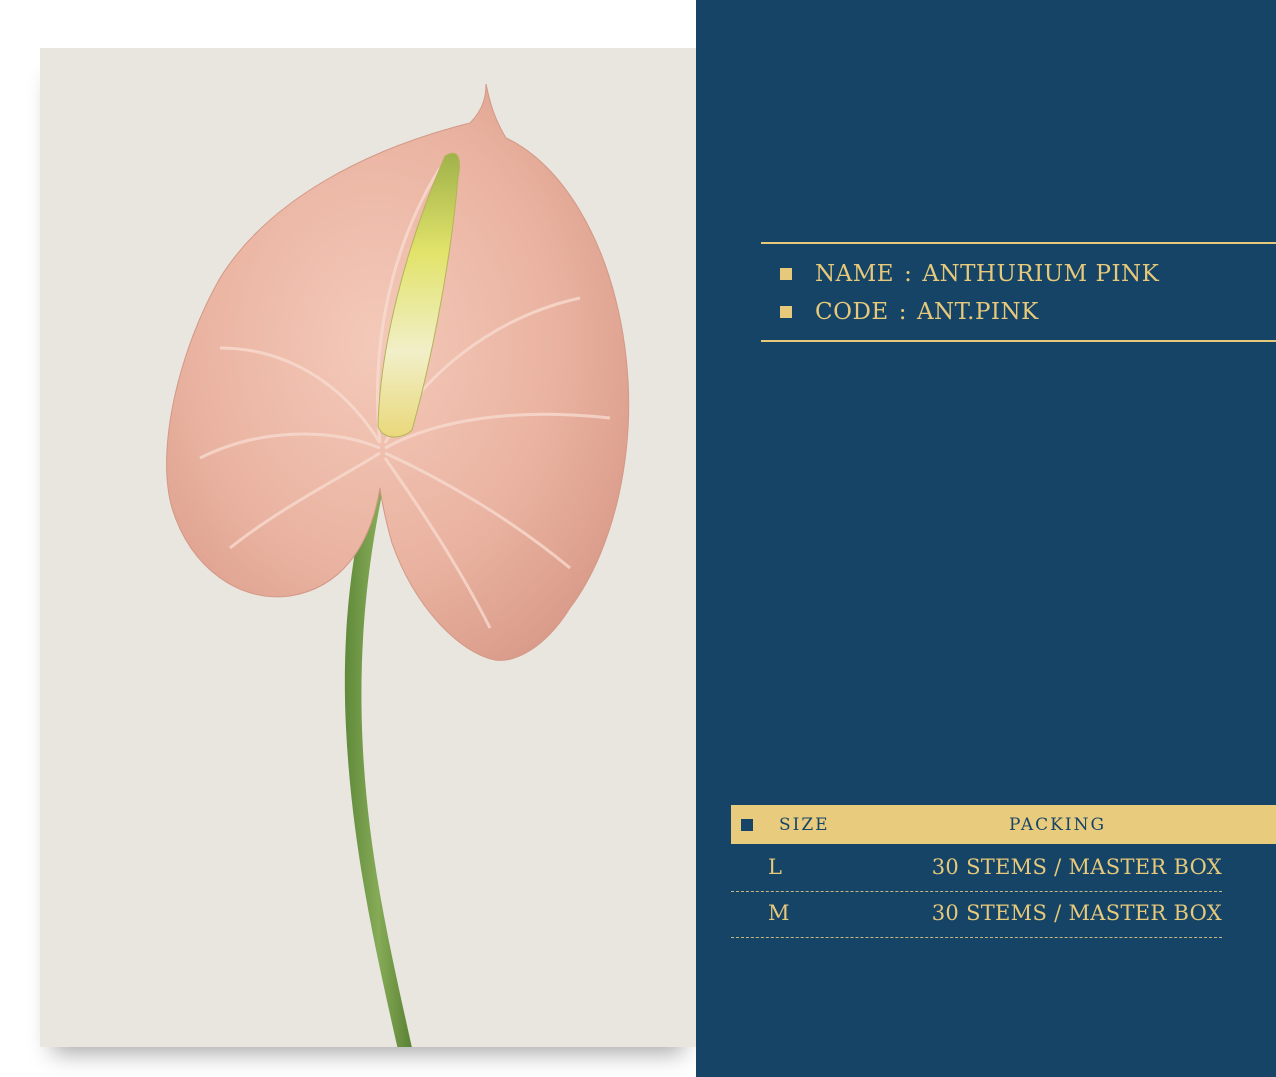 This screenshot has height=1077, width=1276. What do you see at coordinates (909, 312) in the screenshot?
I see `product-code-row: CODE : ANT.PINK` at bounding box center [909, 312].